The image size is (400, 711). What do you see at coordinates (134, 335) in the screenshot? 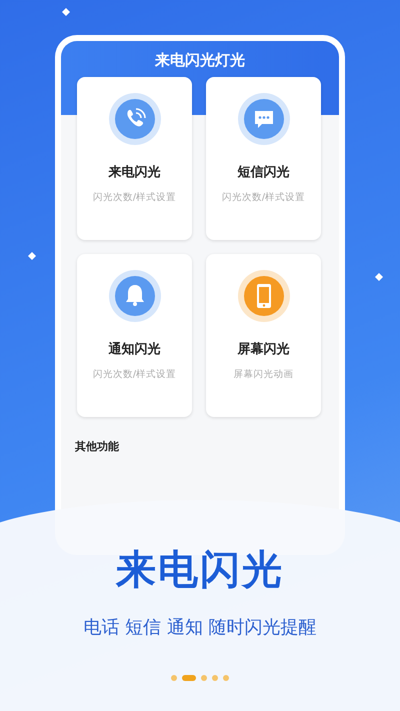
I see `feature-card: 通知闪光 闪光次数/样式设置` at bounding box center [134, 335].